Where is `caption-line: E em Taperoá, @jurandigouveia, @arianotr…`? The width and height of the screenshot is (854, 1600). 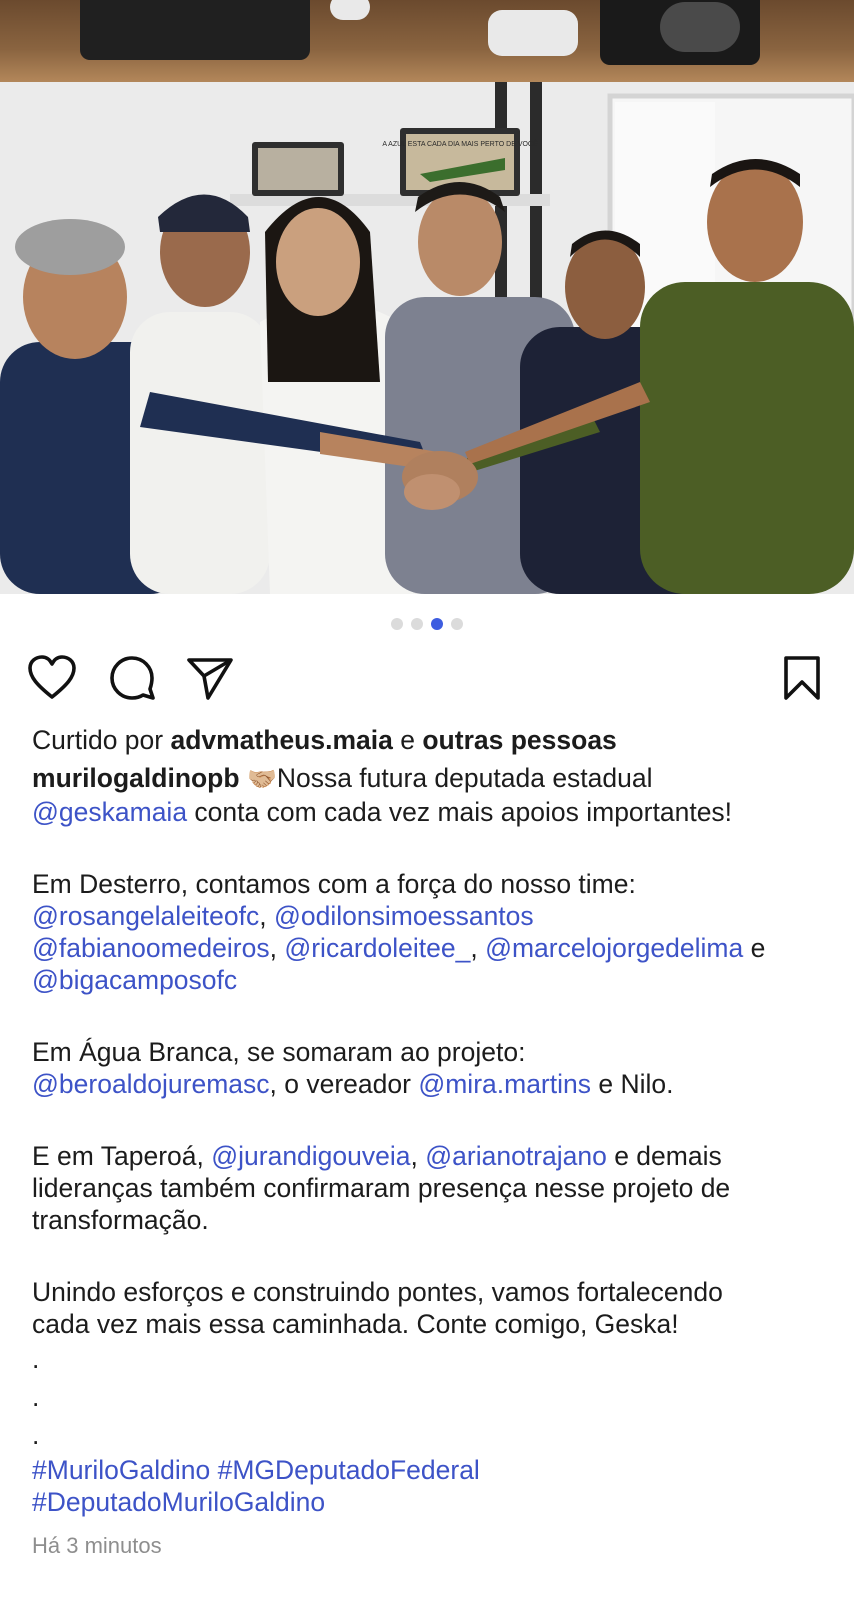 caption-line: E em Taperoá, @jurandigouveia, @arianotr… is located at coordinates (432, 1156).